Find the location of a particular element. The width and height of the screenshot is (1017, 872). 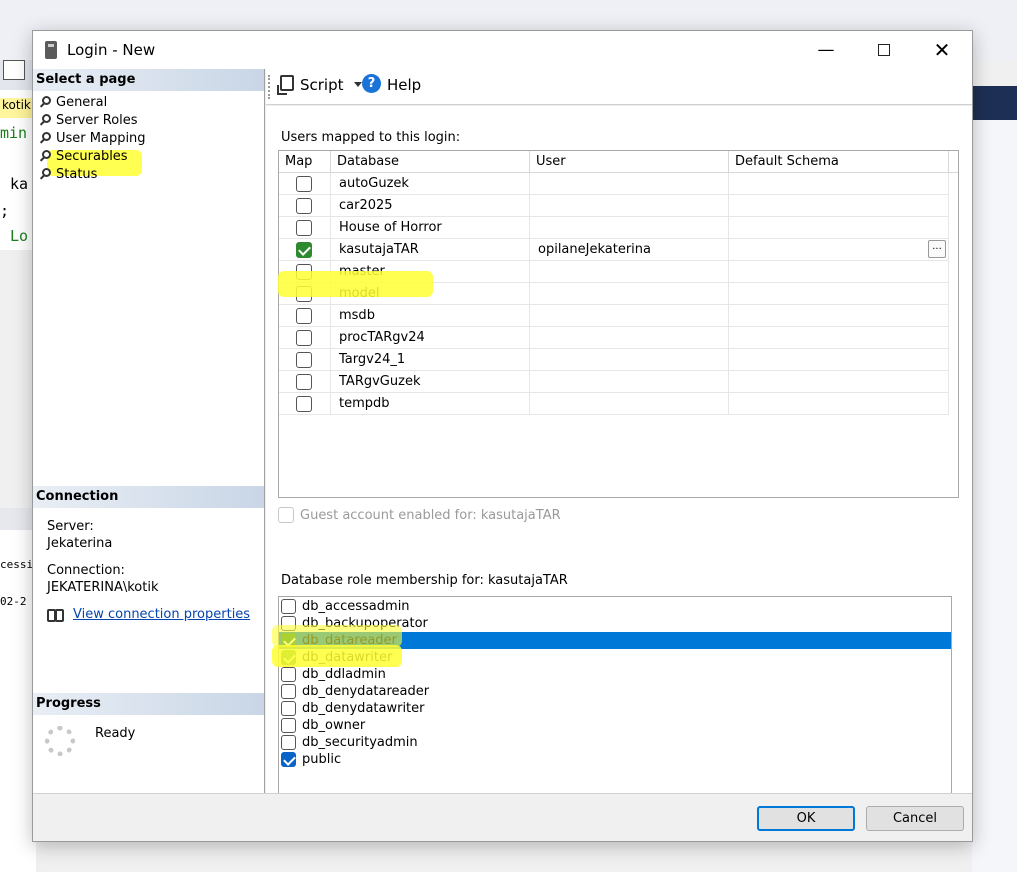

column-database: Database is located at coordinates (430, 162).